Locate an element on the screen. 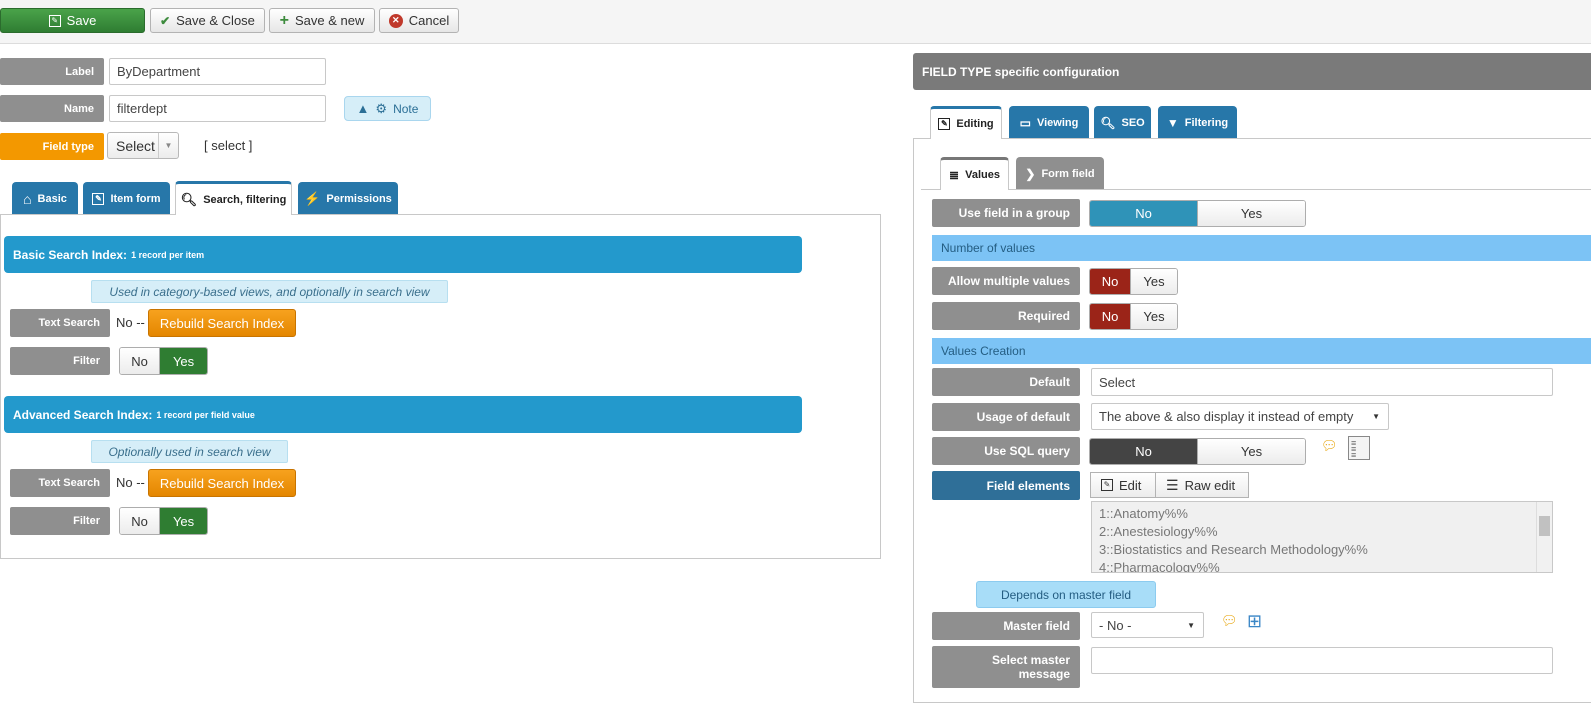  adv-filter-yes: Yes is located at coordinates (183, 521).